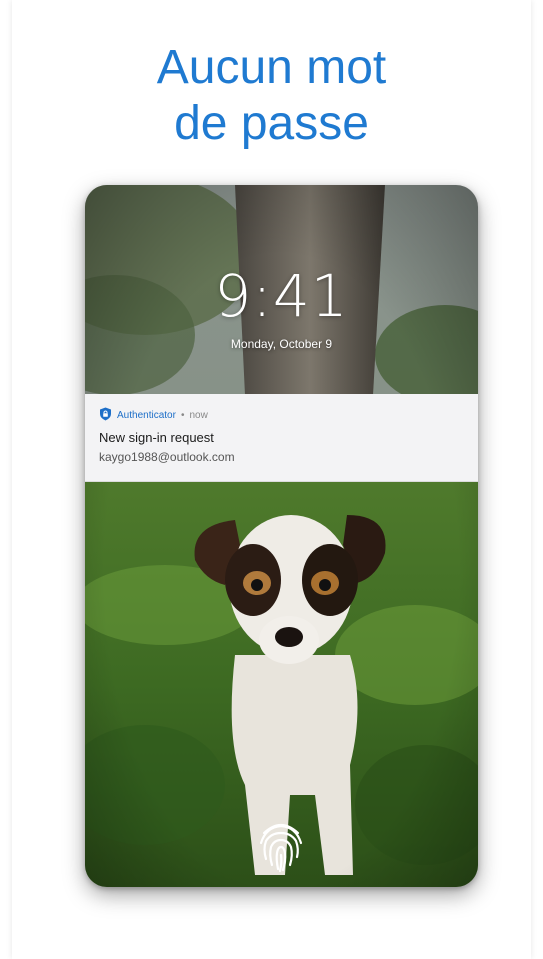  What do you see at coordinates (281, 296) in the screenshot?
I see `lockscreen-time: 9:41` at bounding box center [281, 296].